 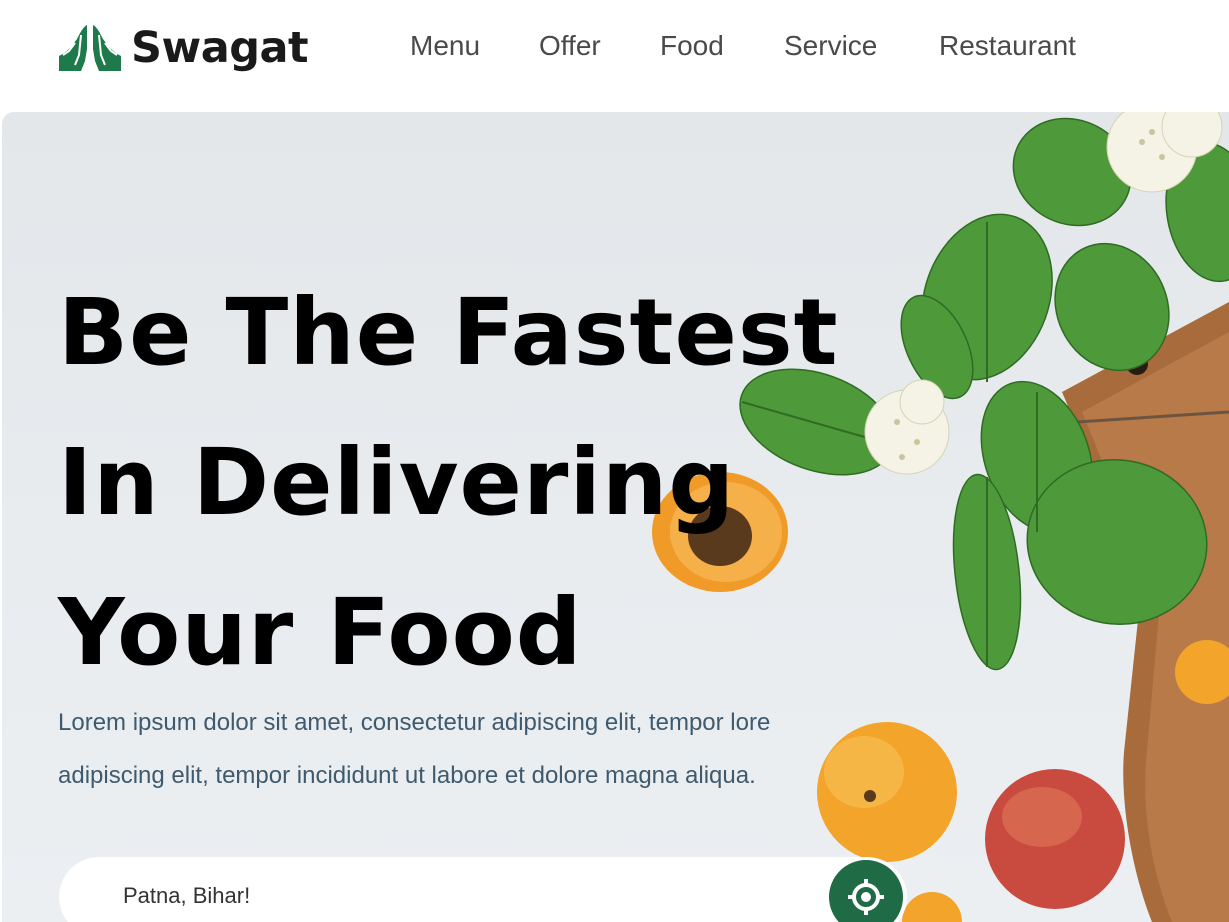 What do you see at coordinates (397, 482) in the screenshot?
I see `headline-line-2: In Delivering` at bounding box center [397, 482].